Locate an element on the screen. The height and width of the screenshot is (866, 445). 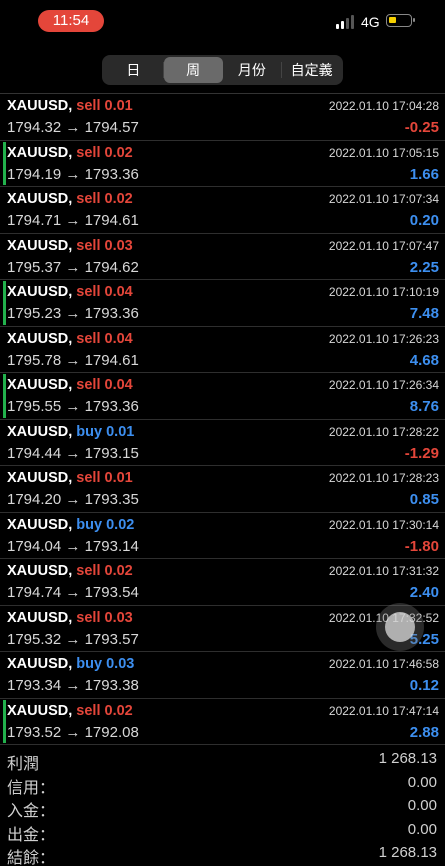
status-time: 11:54 is located at coordinates (71, 21).